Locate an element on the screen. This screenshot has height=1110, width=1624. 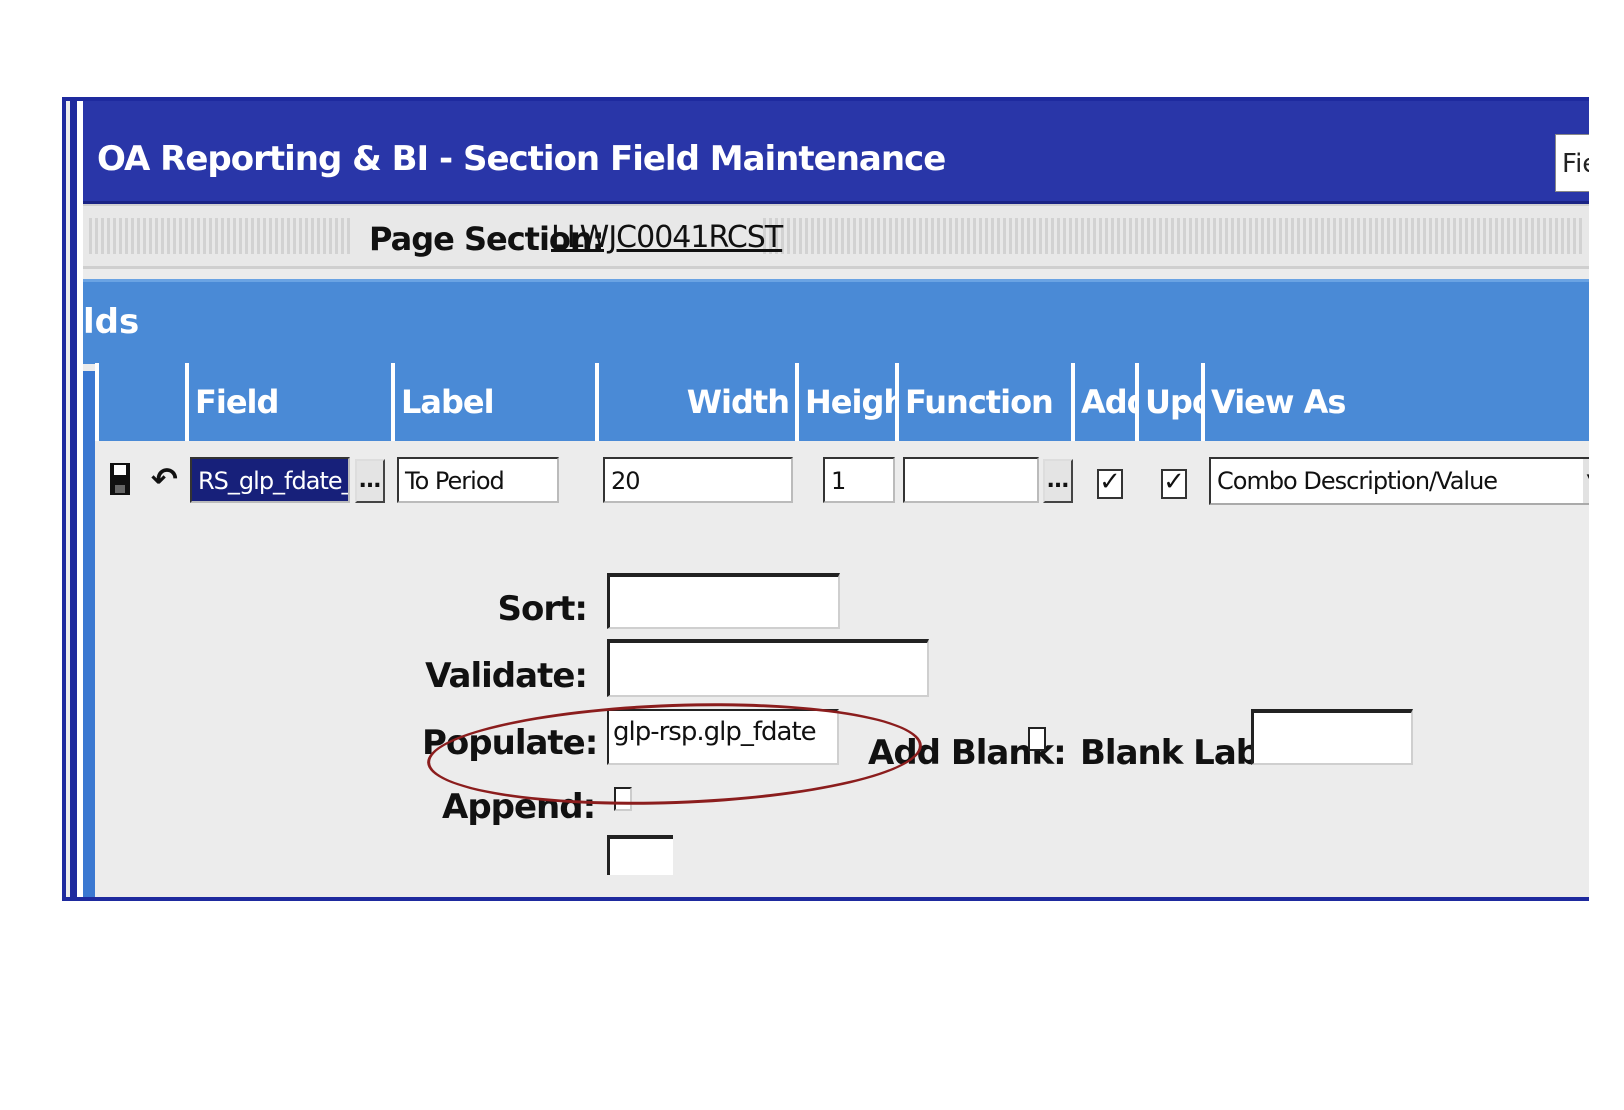
width-input: 20 is located at coordinates (698, 480).